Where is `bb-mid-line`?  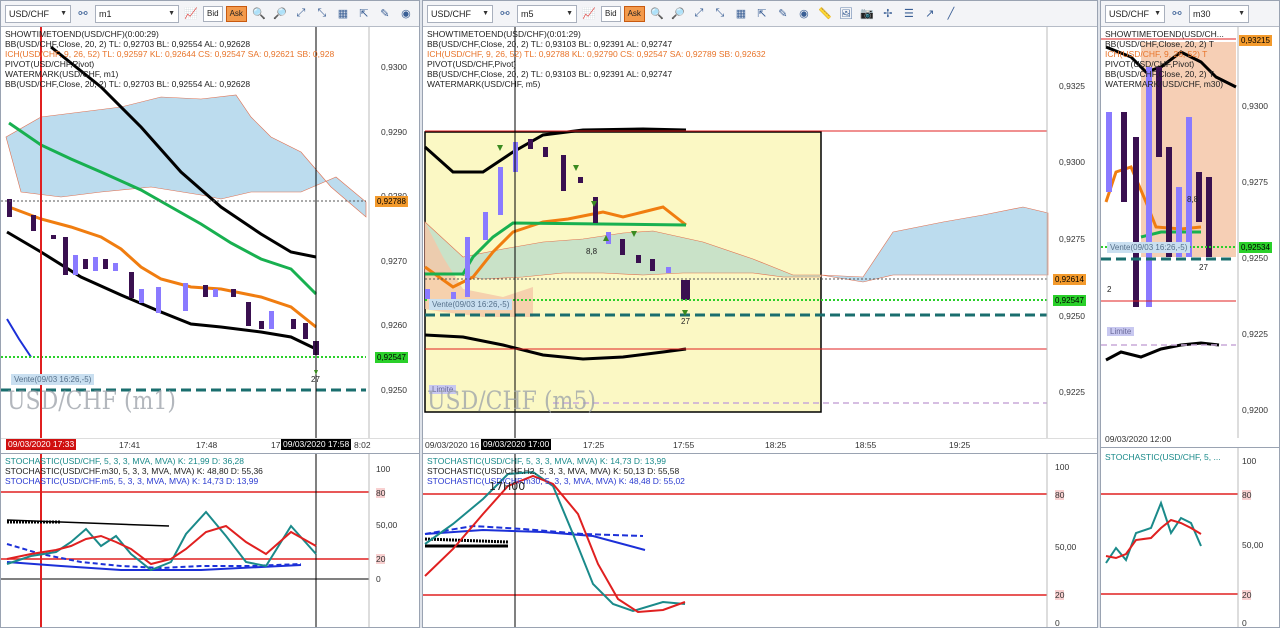 bb-mid-line is located at coordinates (19, 338).